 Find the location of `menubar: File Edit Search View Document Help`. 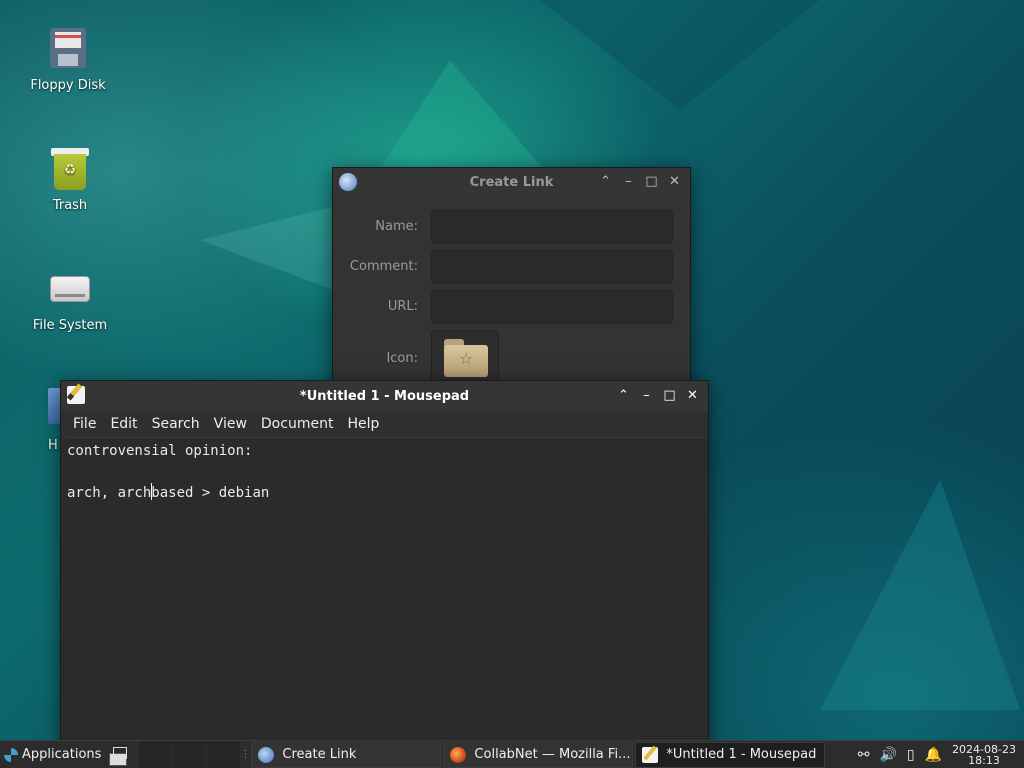

menubar: File Edit Search View Document Help is located at coordinates (384, 424).